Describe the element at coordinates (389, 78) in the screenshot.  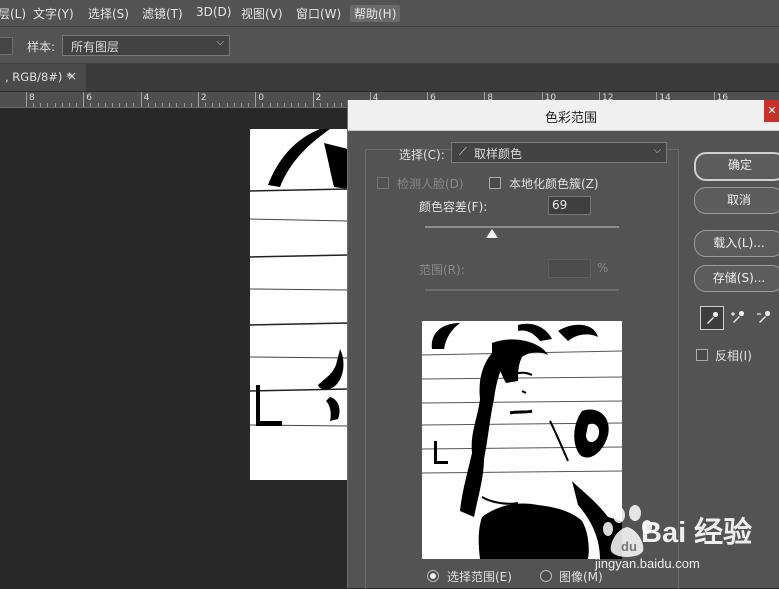
I see `document-tab-bar: , RGB/8#) * ×` at that location.